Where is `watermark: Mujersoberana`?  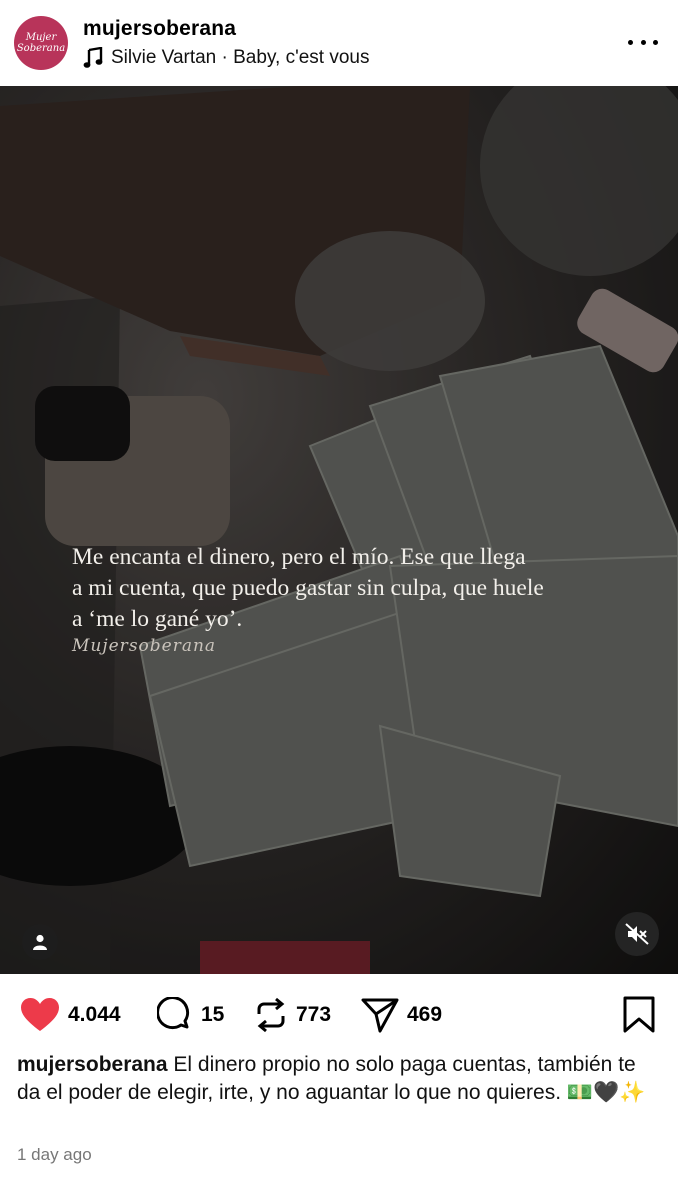 watermark: Mujersoberana is located at coordinates (144, 646).